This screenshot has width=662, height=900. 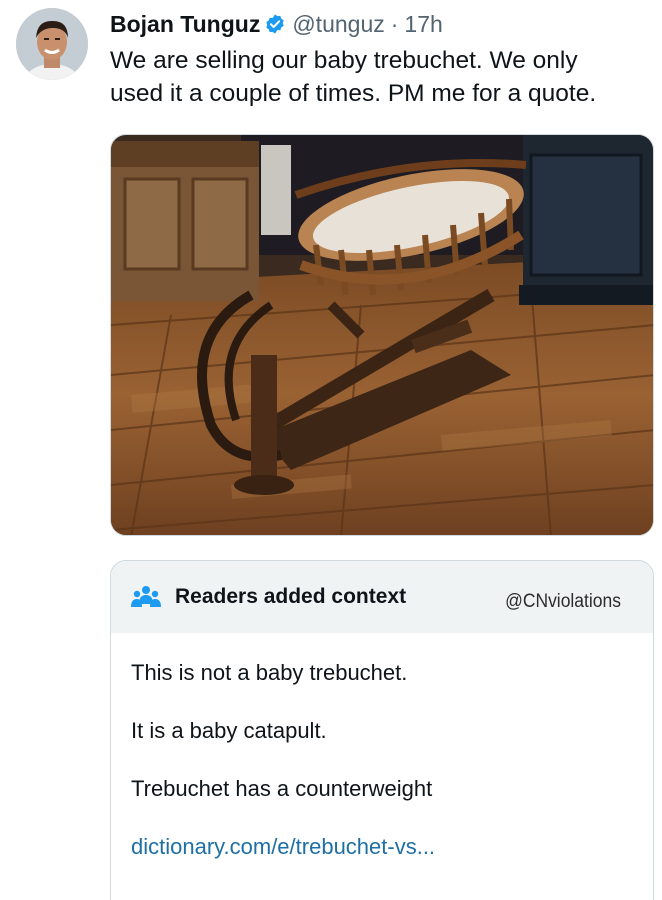 I want to click on community-note-title: Readers added context, so click(x=291, y=596).